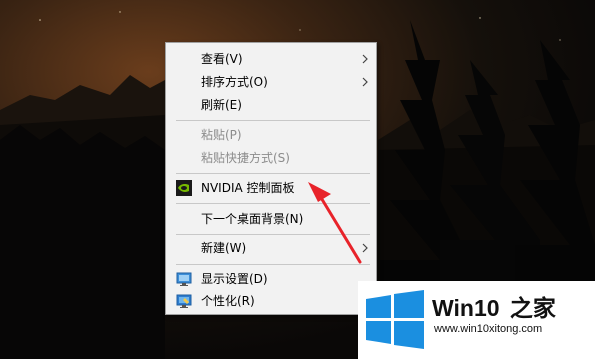 This screenshot has width=595, height=359. I want to click on menu-item-next-desktop-background: 下一个桌面背景(N), so click(271, 219).